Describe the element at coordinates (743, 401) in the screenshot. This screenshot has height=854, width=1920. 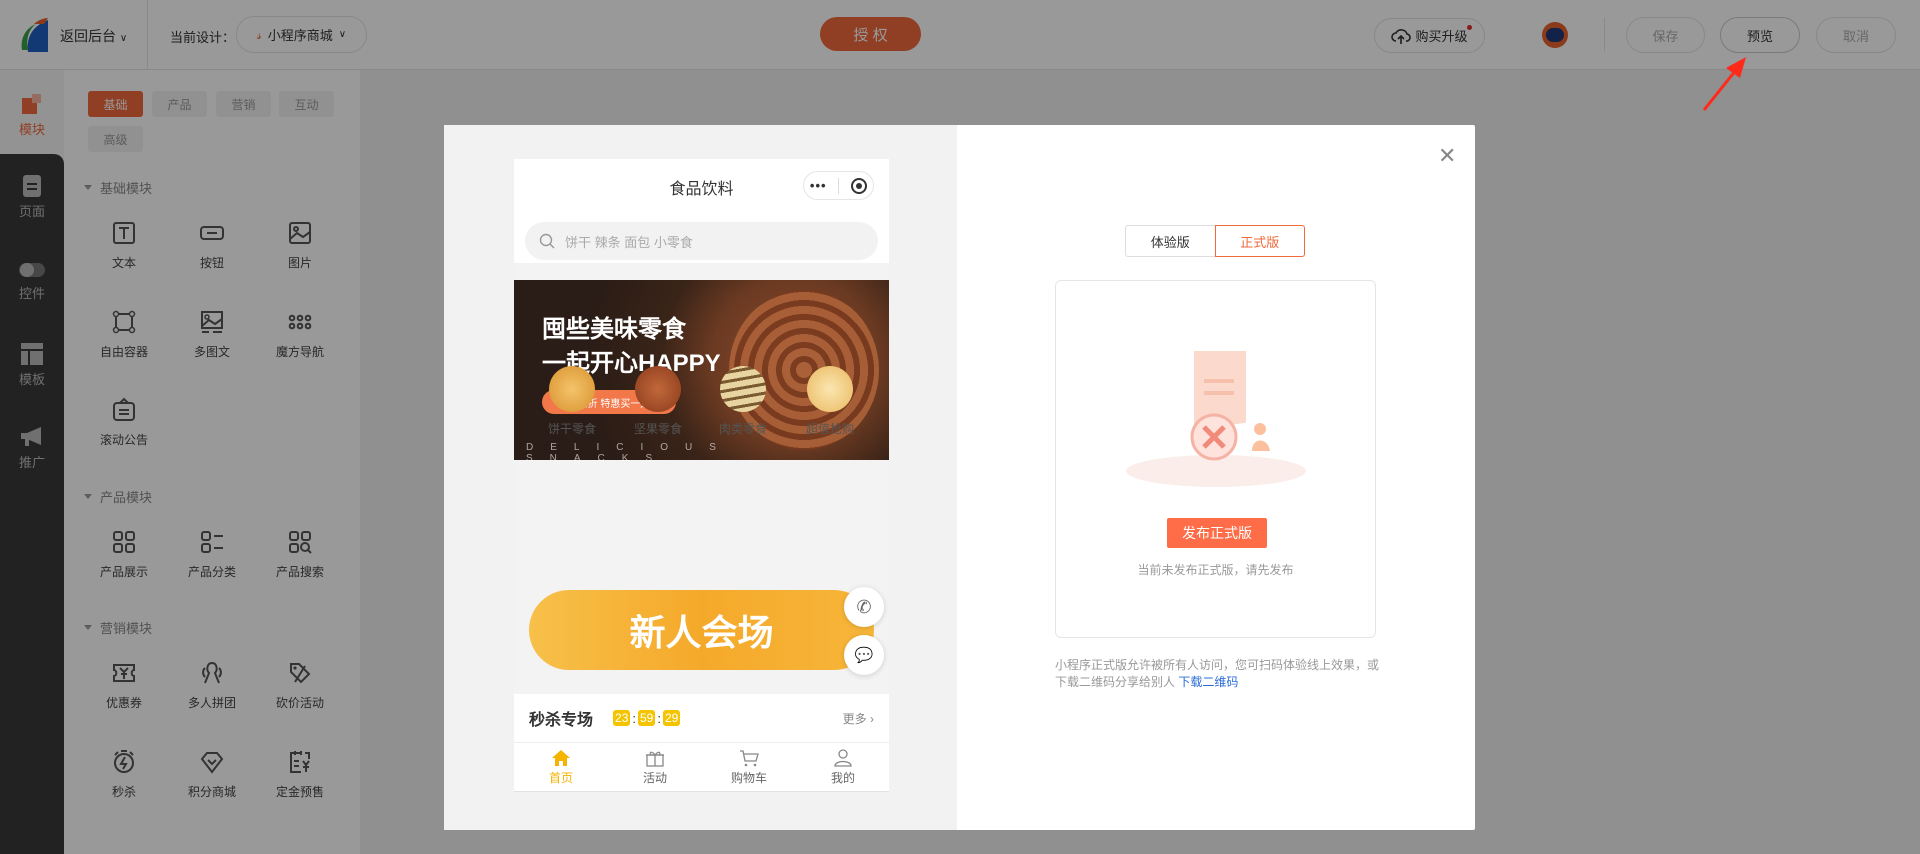
I see `category-meat: 肉类零食` at that location.